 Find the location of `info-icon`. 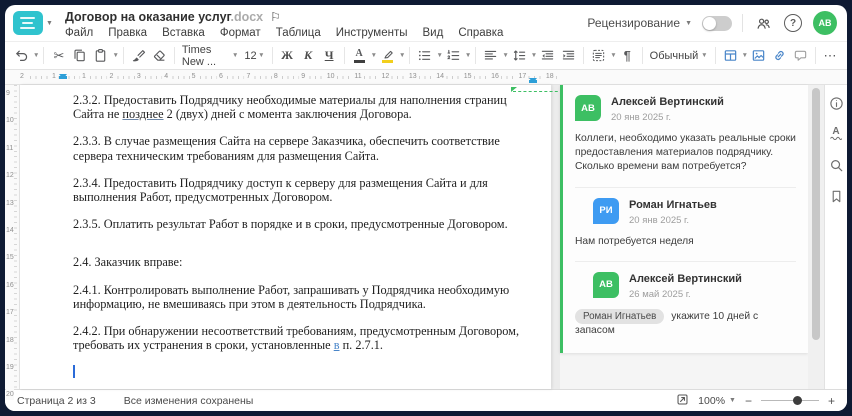

info-icon is located at coordinates (836, 103).